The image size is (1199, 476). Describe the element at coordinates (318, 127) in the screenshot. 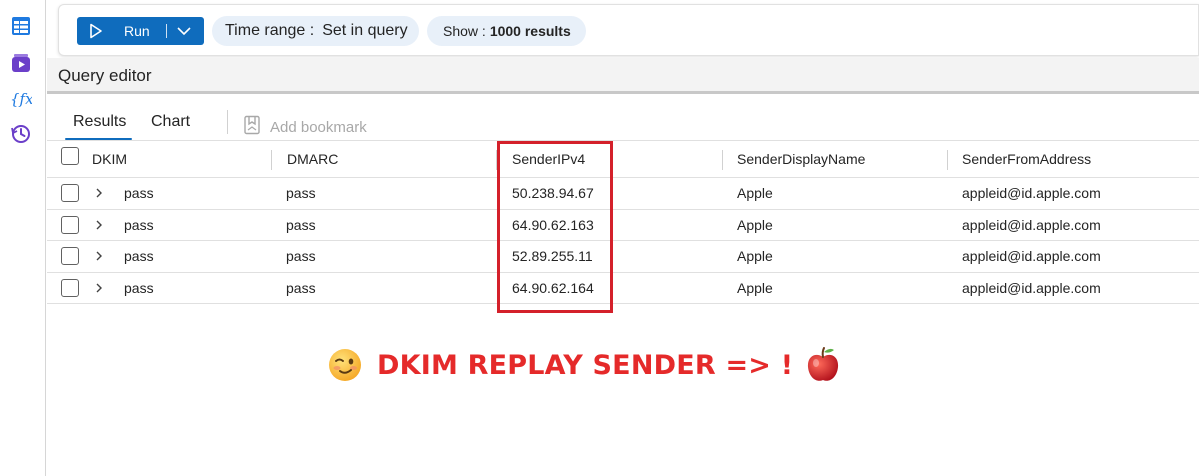

I see `add-bookmark-label: Add bookmark` at that location.